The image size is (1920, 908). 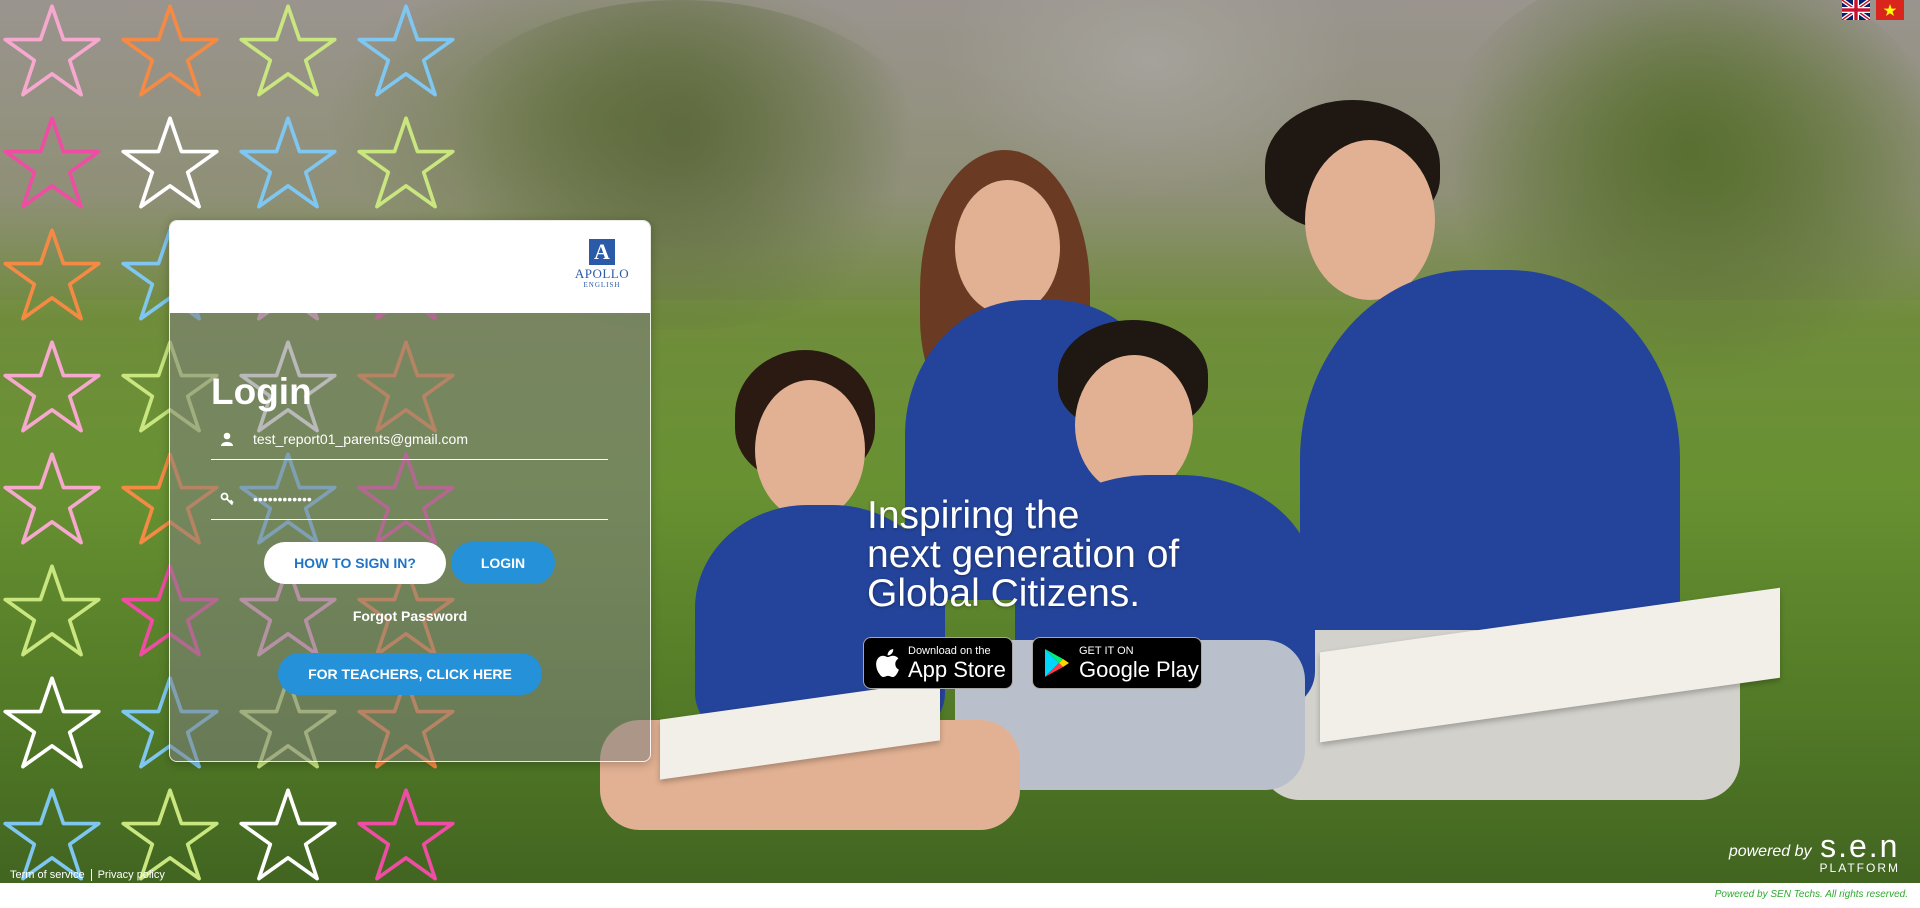 I want to click on how-to-sign-in-button: HOW TO SIGN IN?, so click(x=355, y=563).